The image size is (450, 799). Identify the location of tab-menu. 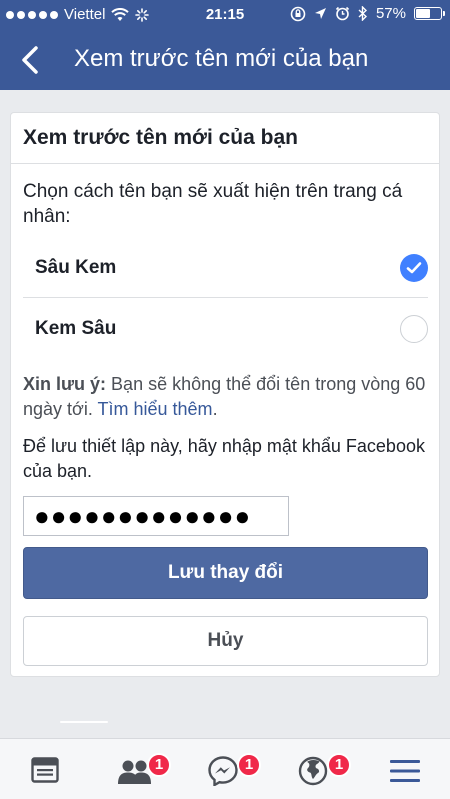
(406, 769).